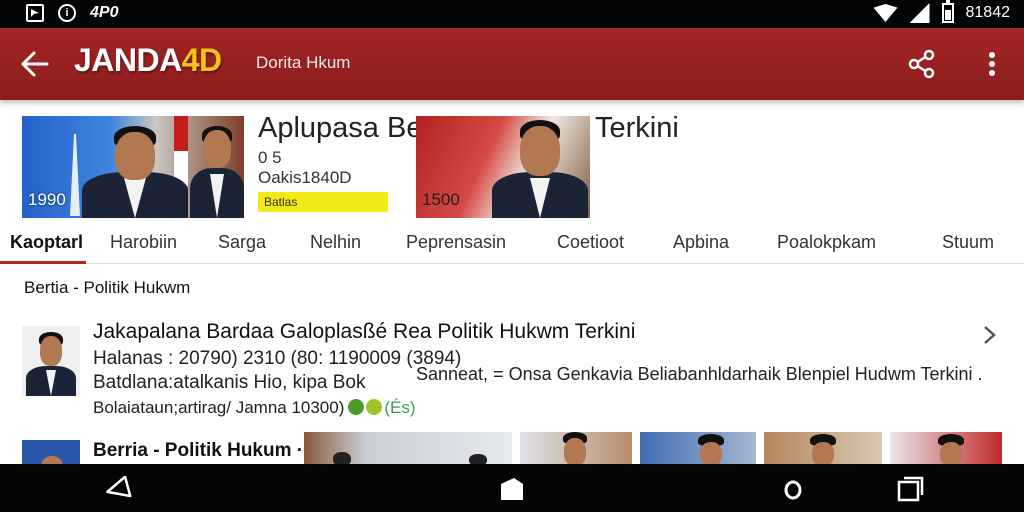 Image resolution: width=1024 pixels, height=512 pixels. What do you see at coordinates (35, 13) in the screenshot?
I see `image-notification-icon` at bounding box center [35, 13].